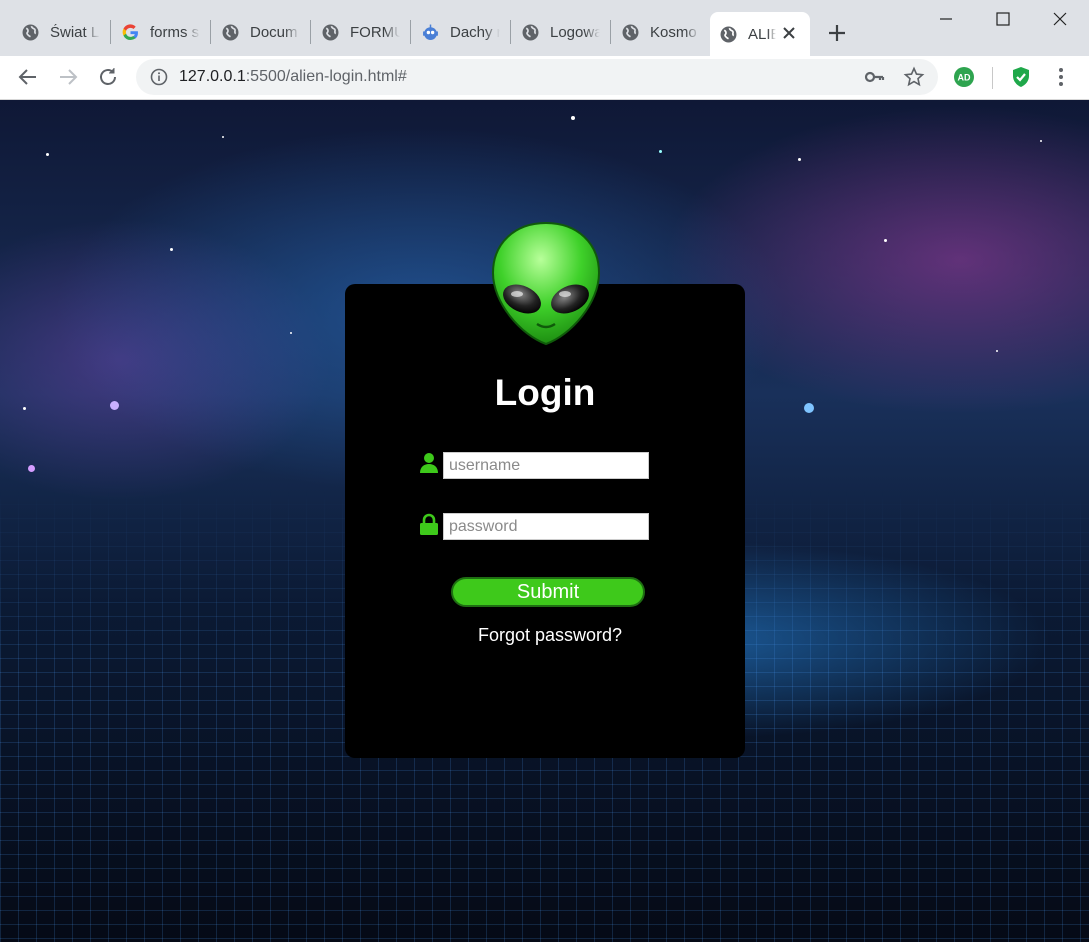  Describe the element at coordinates (28, 77) in the screenshot. I see `back-arrow-icon` at that location.